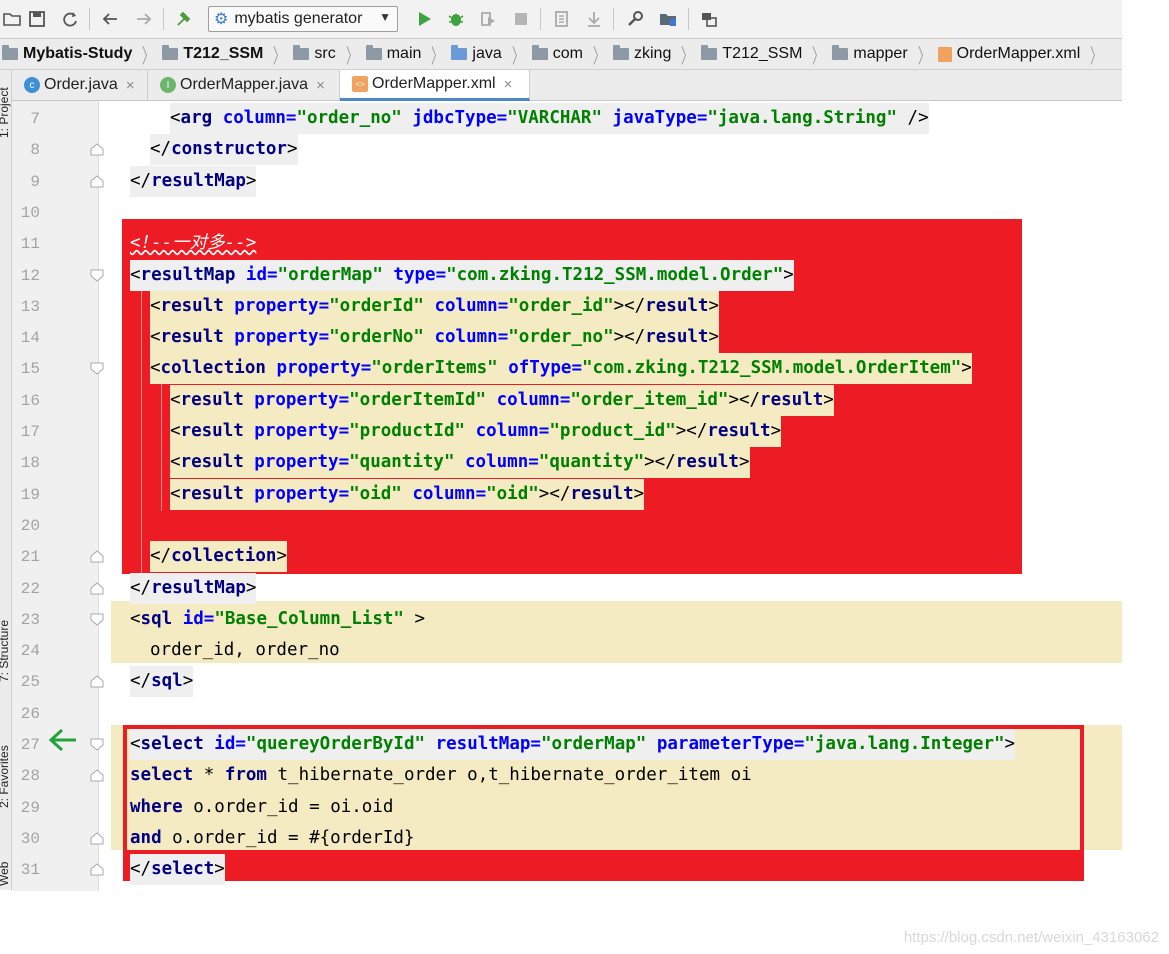 The width and height of the screenshot is (1169, 954). I want to click on tool-window-strip: 1: Project 7: Structure 2: Favorites Web, so click(6, 480).